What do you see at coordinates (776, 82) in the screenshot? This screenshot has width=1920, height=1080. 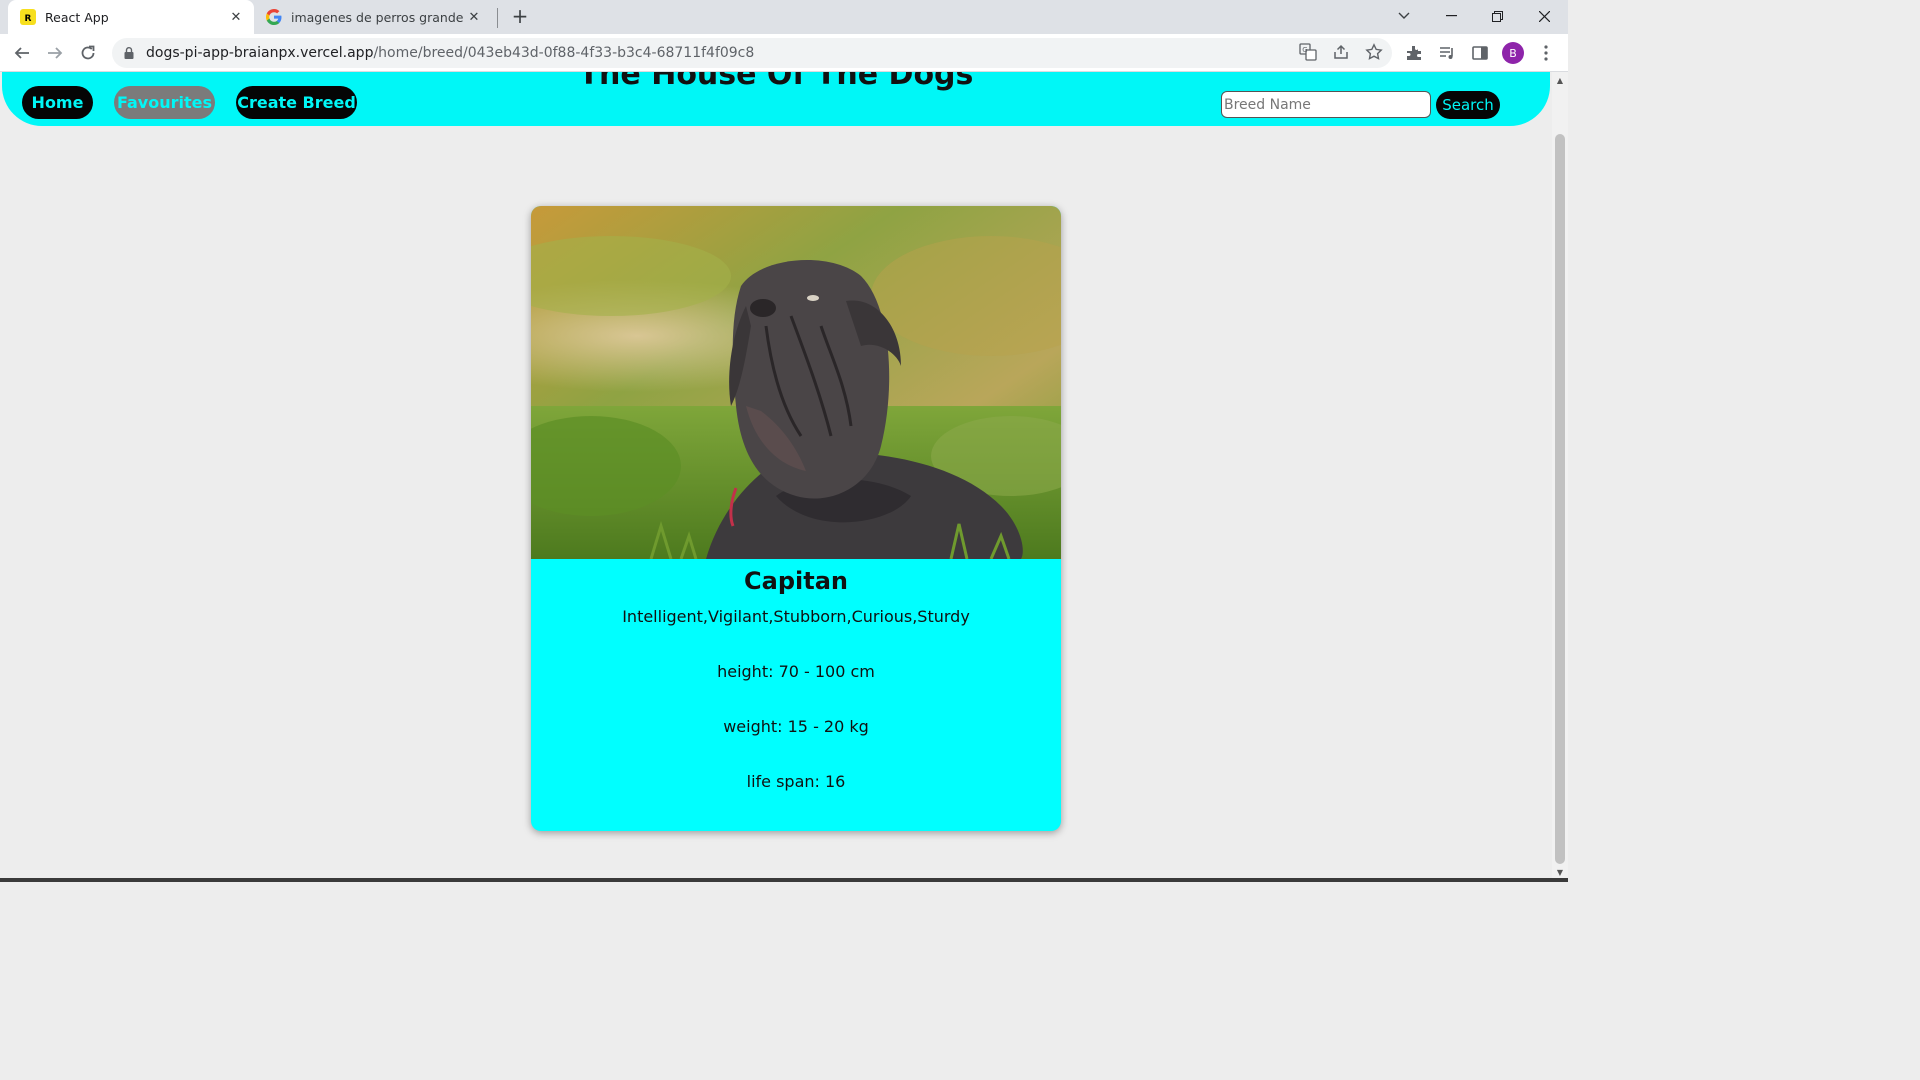 I see `site-title: The House Of The Dogs` at bounding box center [776, 82].